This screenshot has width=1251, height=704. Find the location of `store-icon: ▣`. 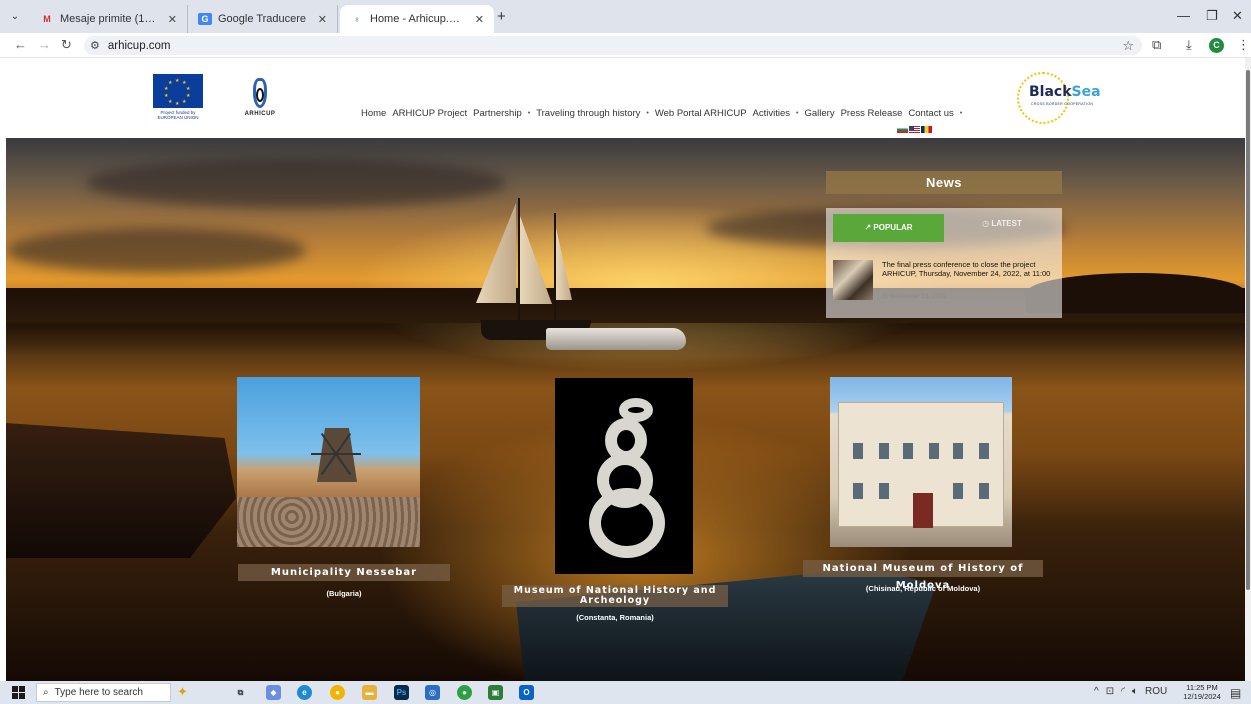

store-icon: ▣ is located at coordinates (495, 692).